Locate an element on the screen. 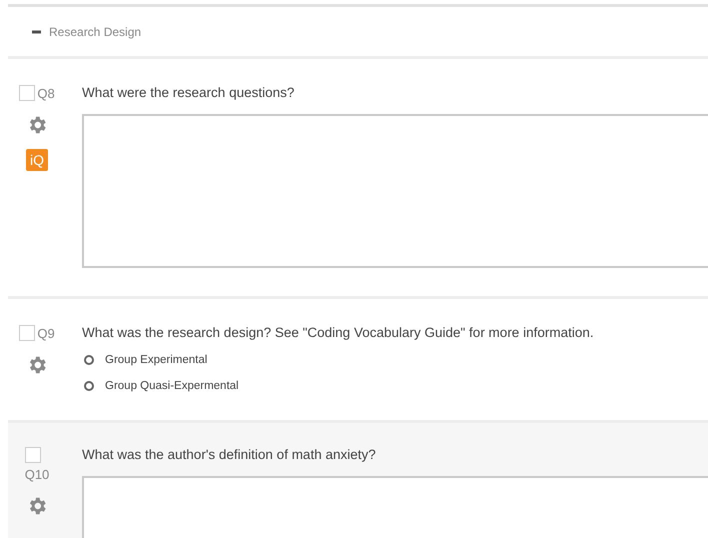 The height and width of the screenshot is (538, 708). question-text: What was the author's definition of math anxiety? is located at coordinates (229, 454).